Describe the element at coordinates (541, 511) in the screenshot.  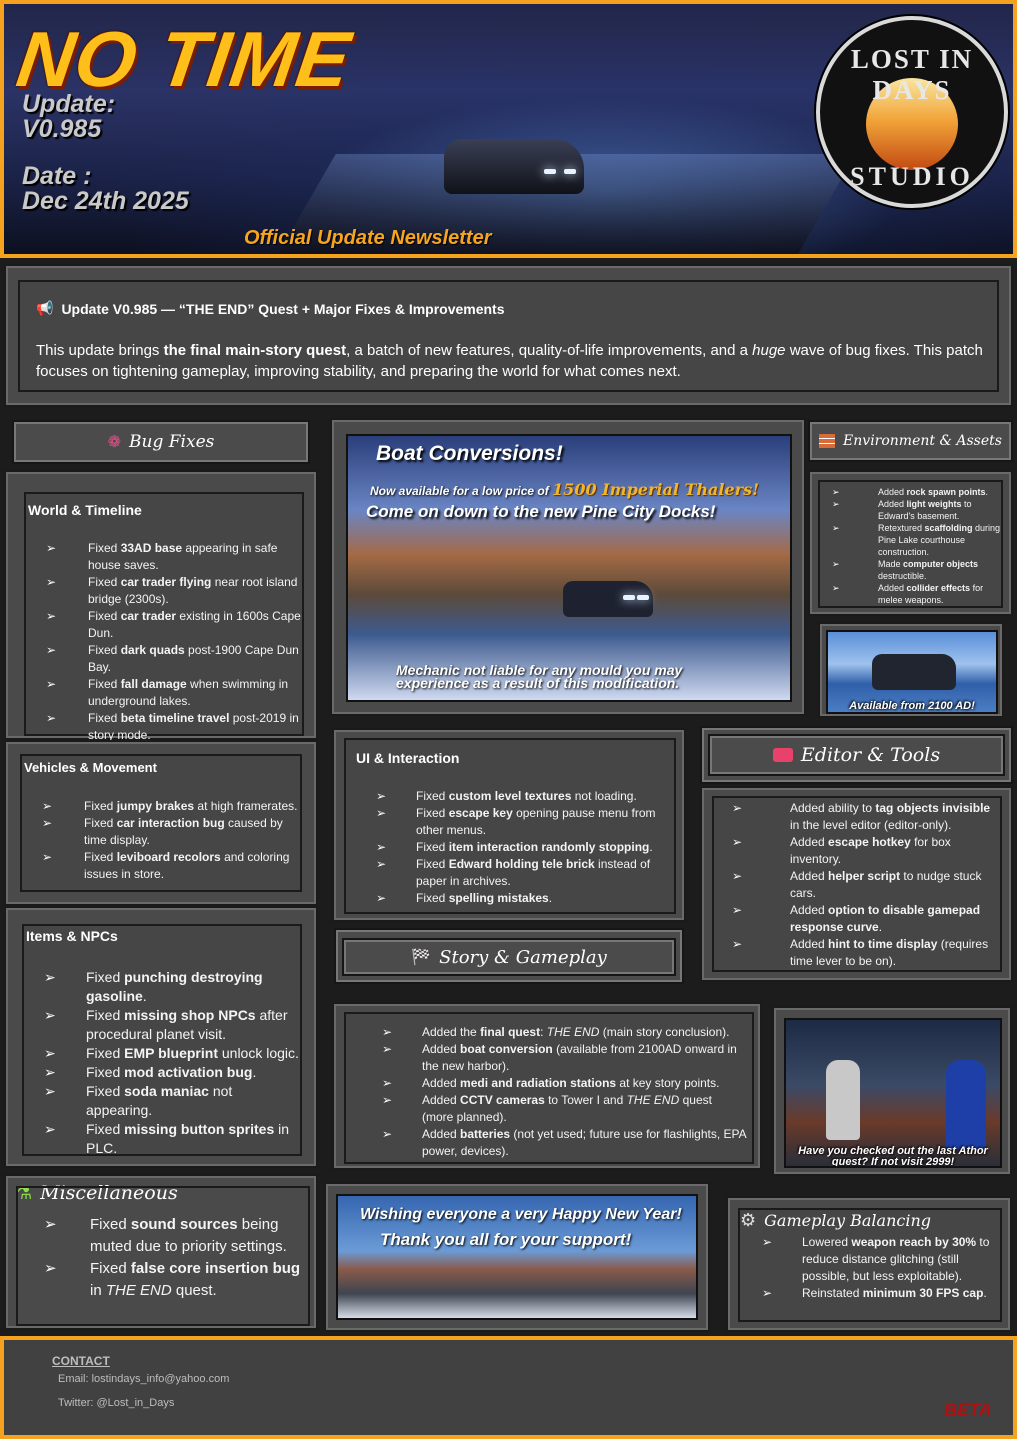
I see `boat-ad-tagline: Come on down to the new Pine City Docks!` at that location.